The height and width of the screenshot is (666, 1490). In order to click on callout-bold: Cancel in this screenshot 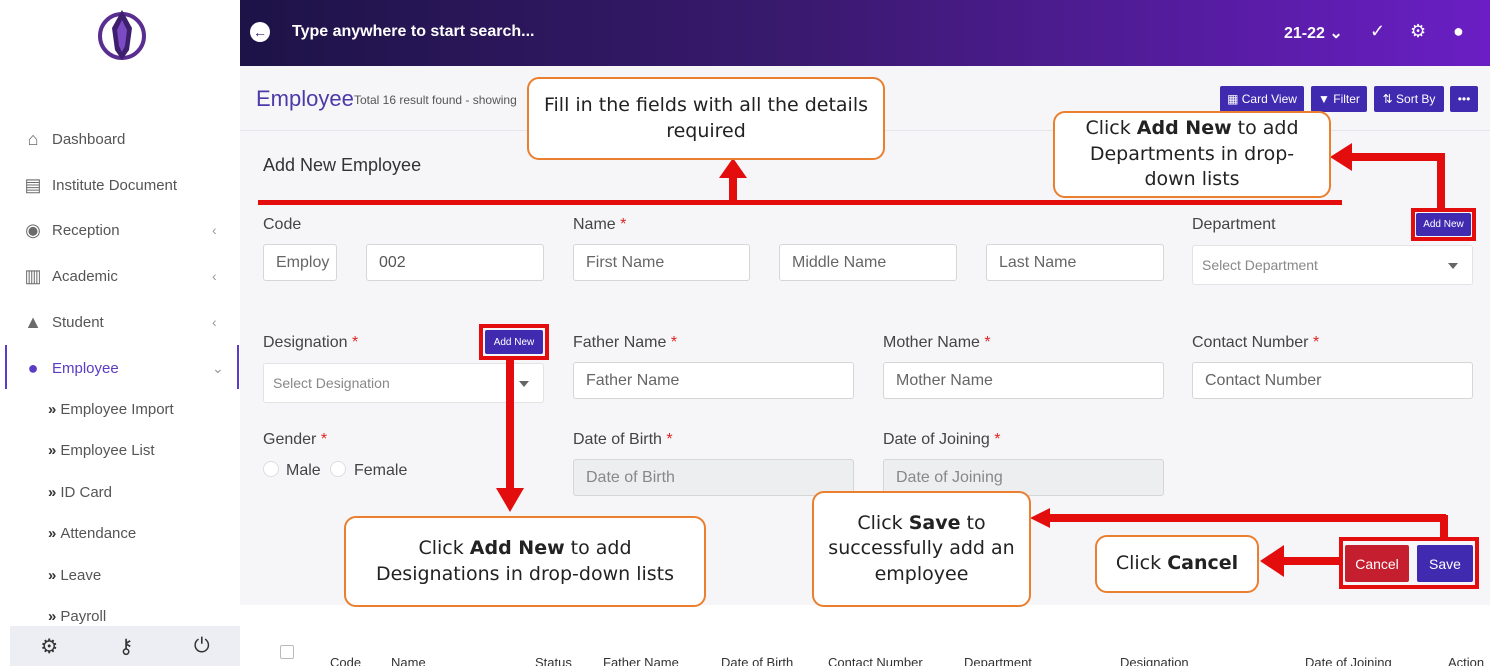, I will do `click(1203, 563)`.